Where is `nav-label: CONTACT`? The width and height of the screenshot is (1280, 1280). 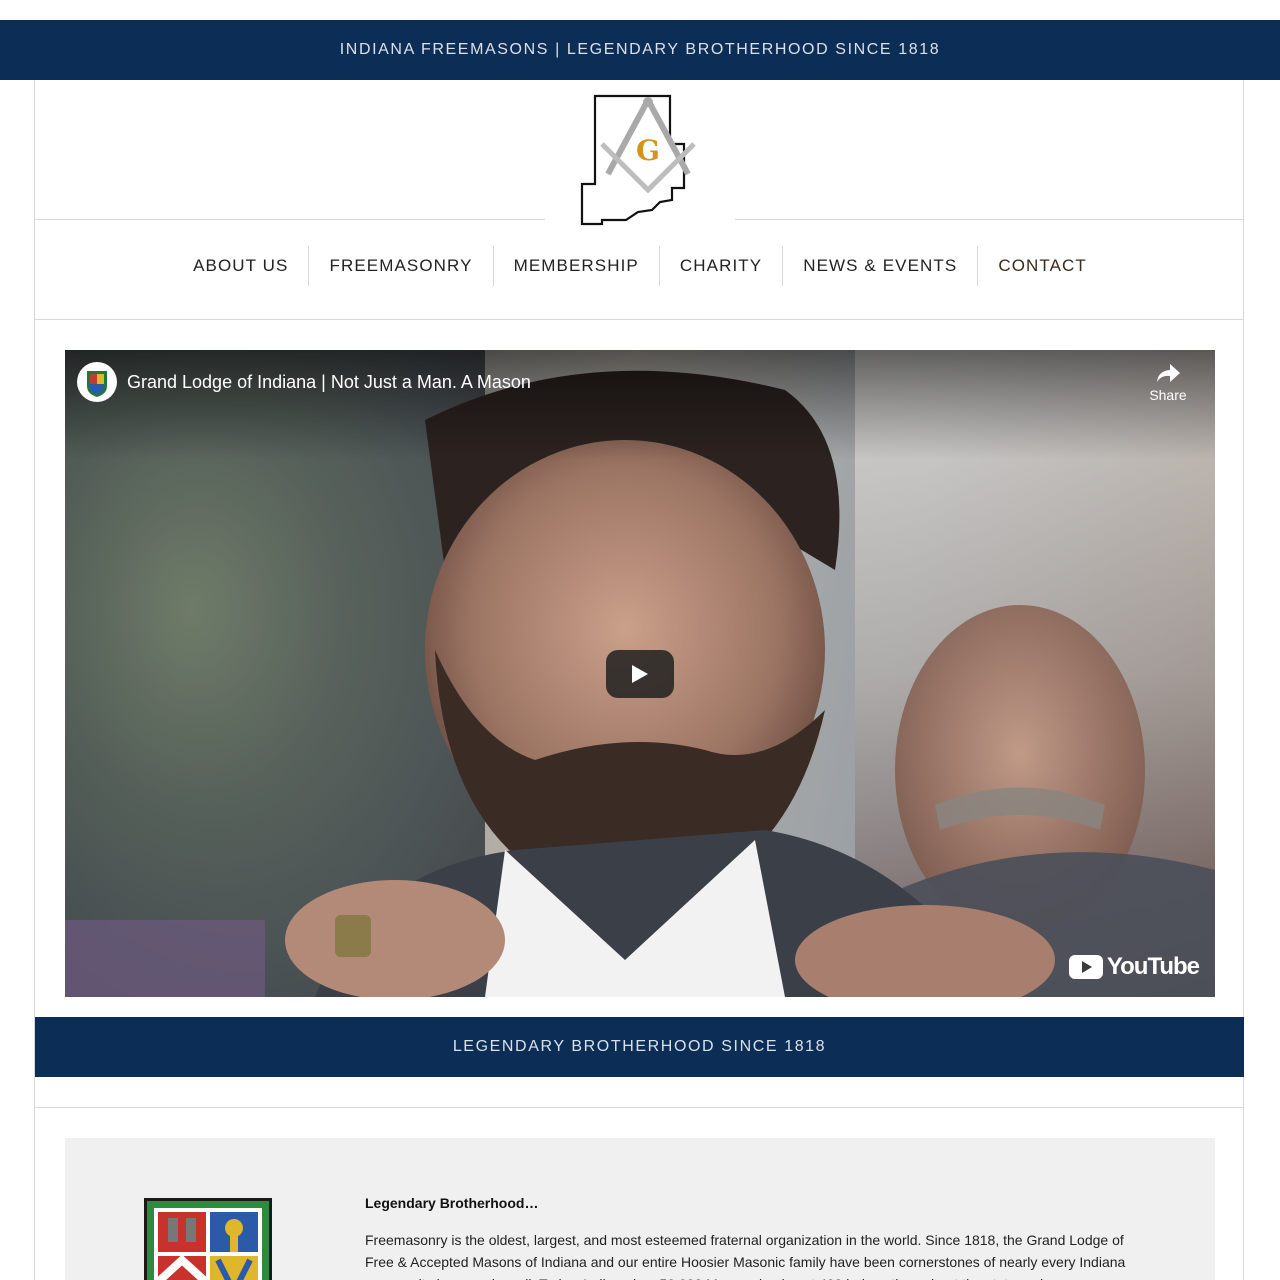
nav-label: CONTACT is located at coordinates (1042, 265).